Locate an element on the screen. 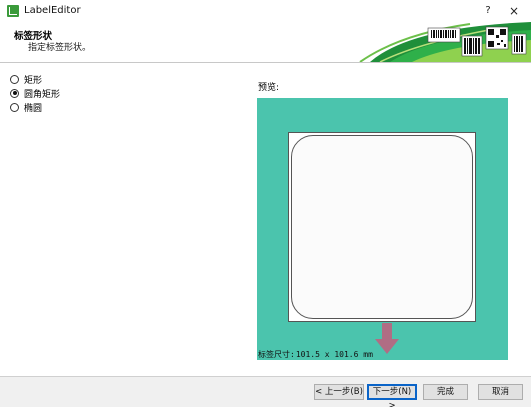 This screenshot has width=531, height=407. cancel-button: 取消 is located at coordinates (500, 392).